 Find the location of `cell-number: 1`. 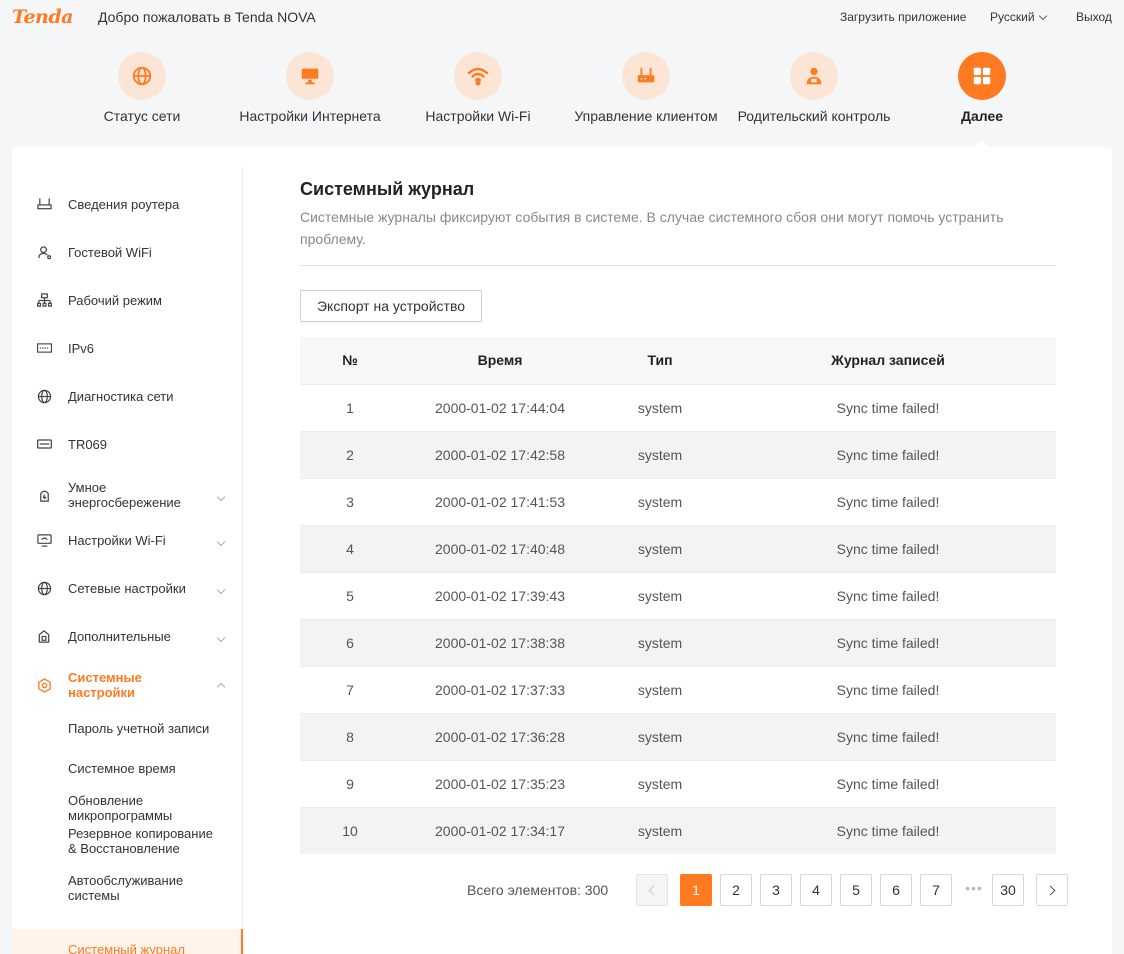

cell-number: 1 is located at coordinates (350, 407).